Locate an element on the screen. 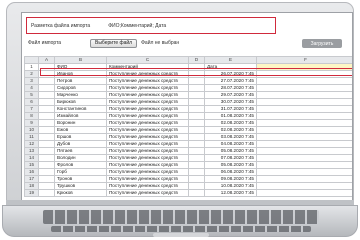  date-cell: 30.07.2020 7:45 is located at coordinates (230, 102).